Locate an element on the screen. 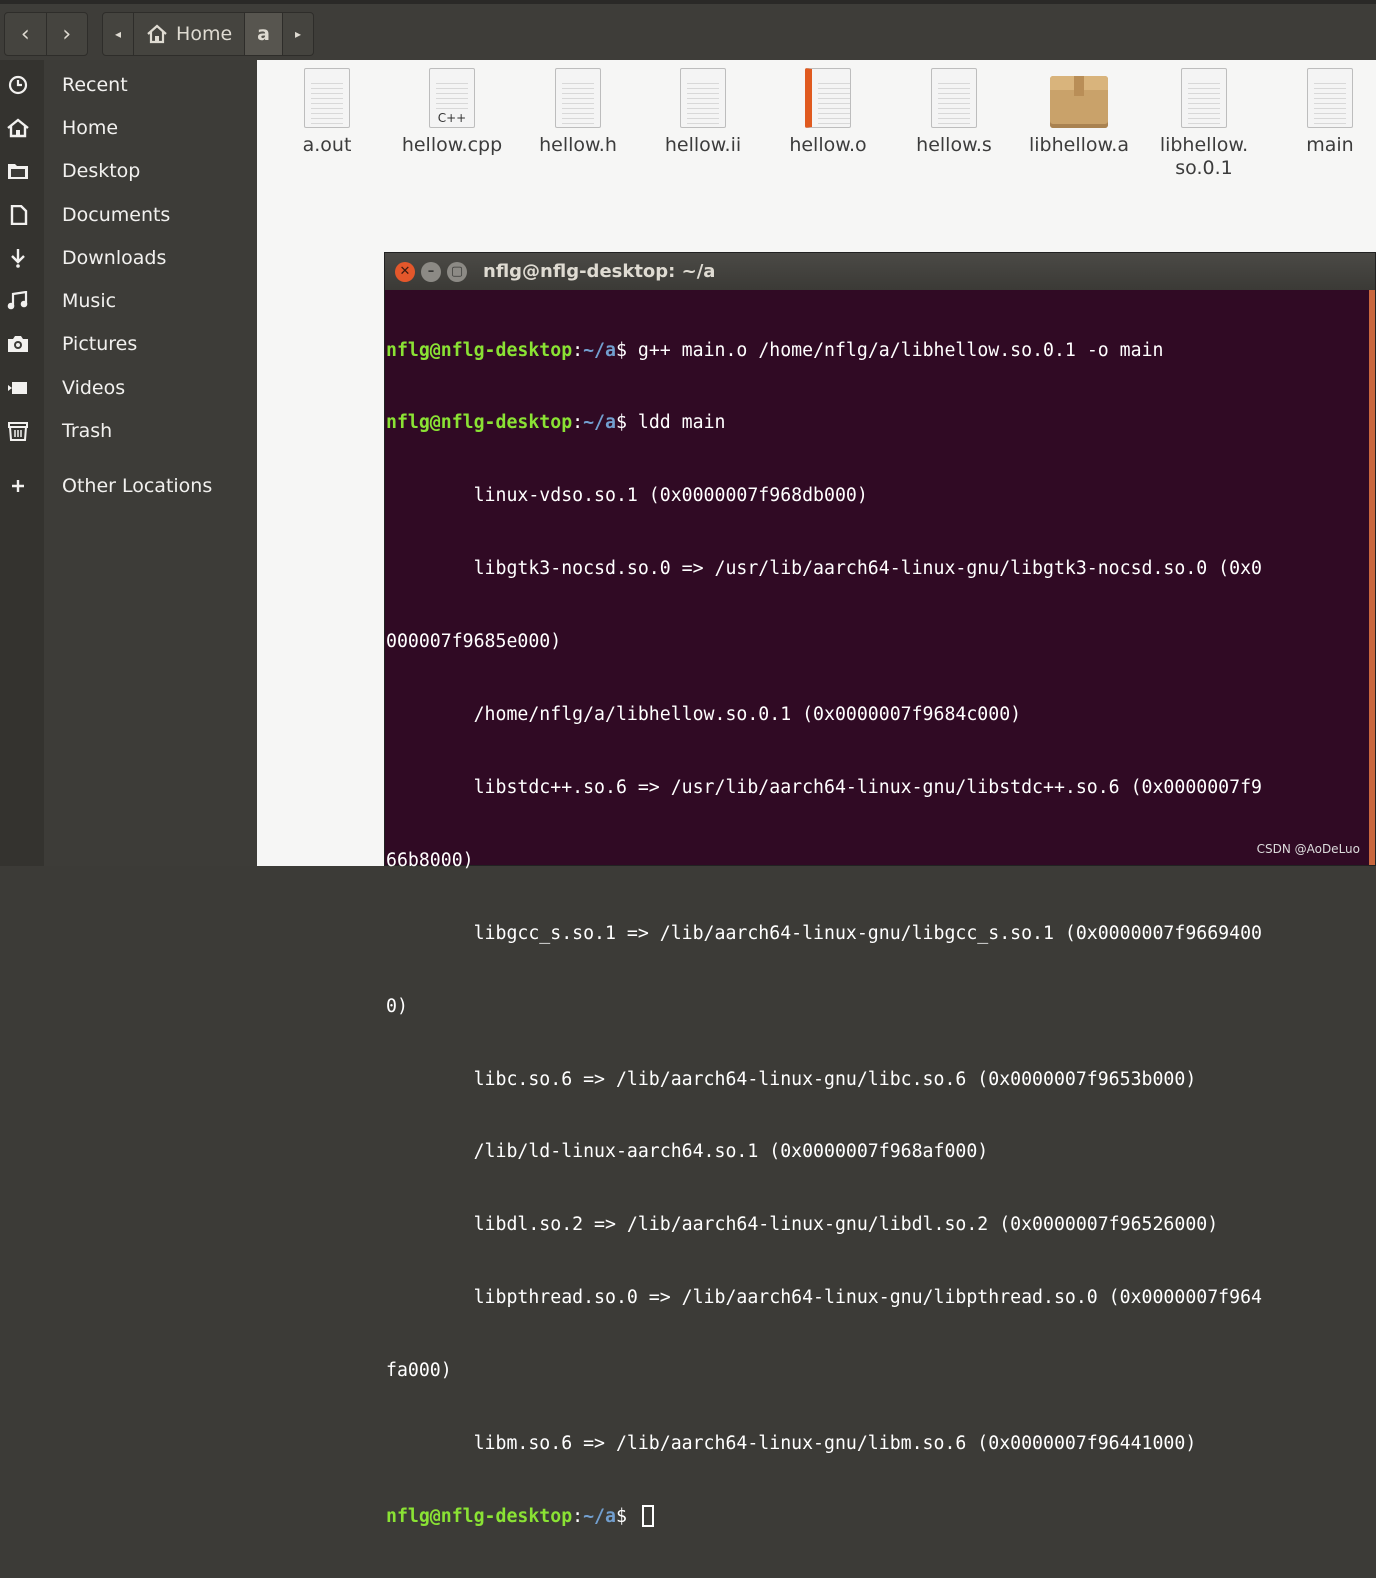 The height and width of the screenshot is (1578, 1376). breadcrumb-home: Home is located at coordinates (188, 34).